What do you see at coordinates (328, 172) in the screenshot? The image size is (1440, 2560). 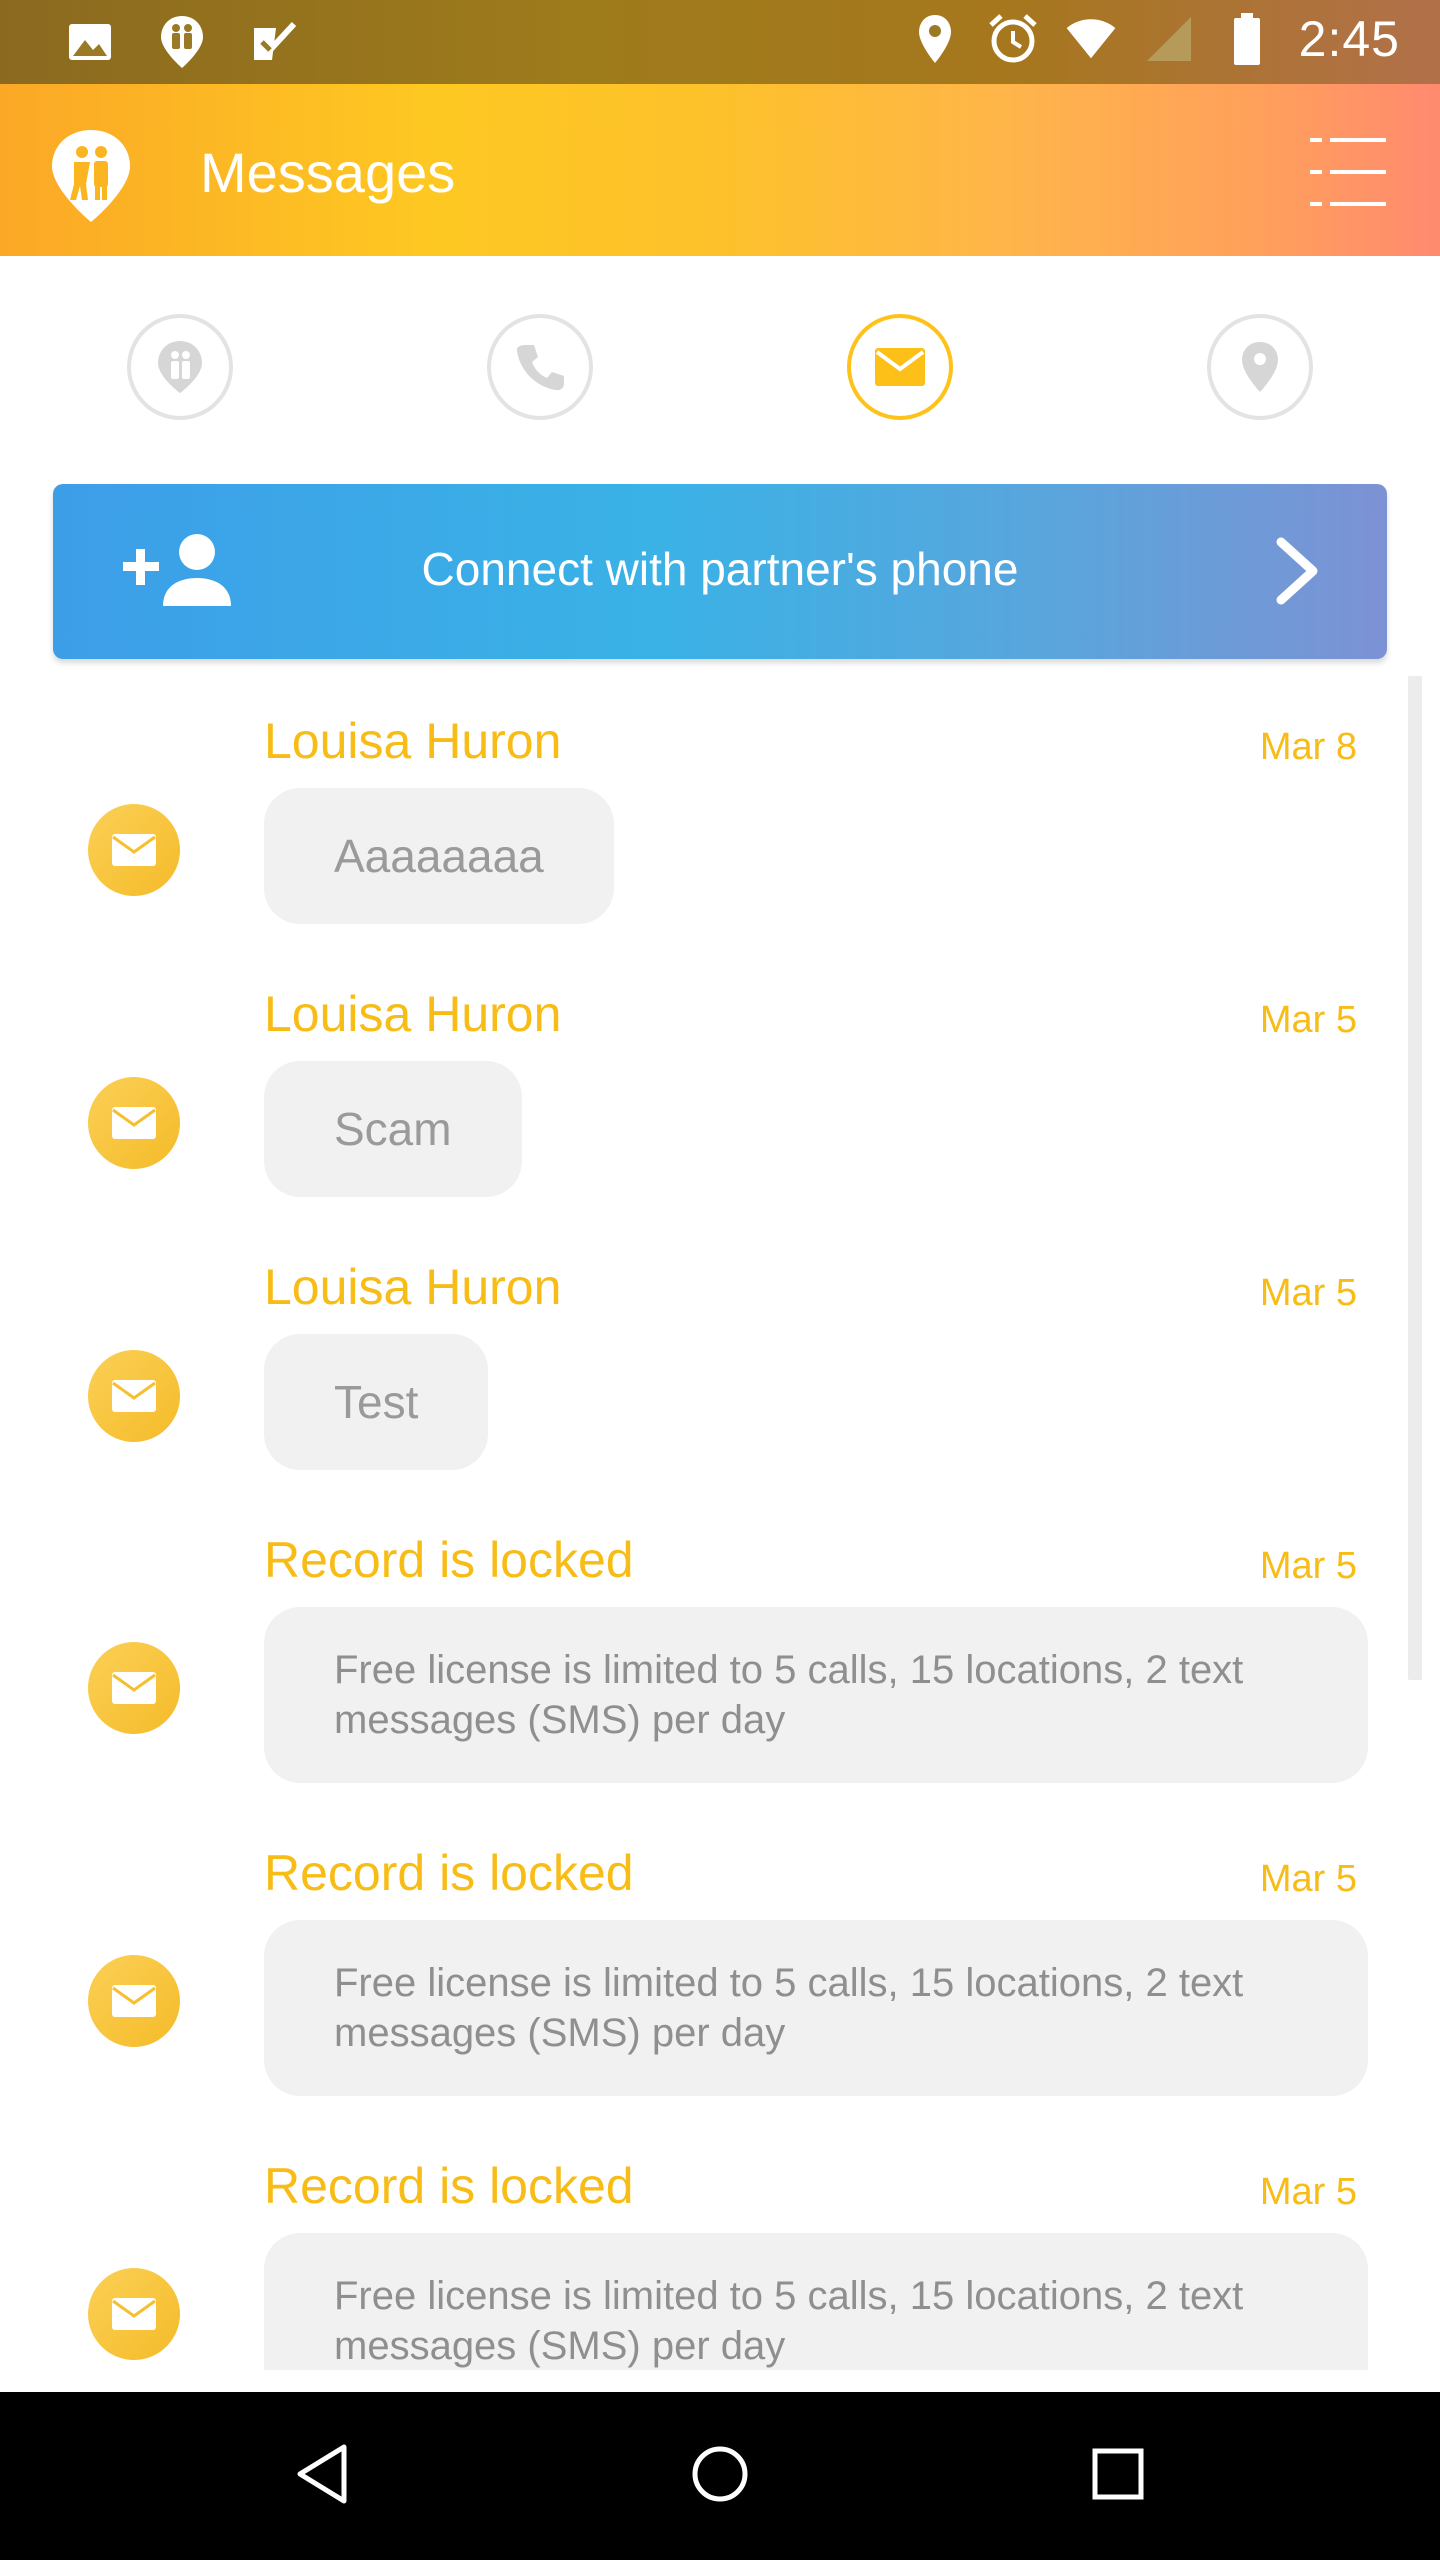 I see `page-title: Messages` at bounding box center [328, 172].